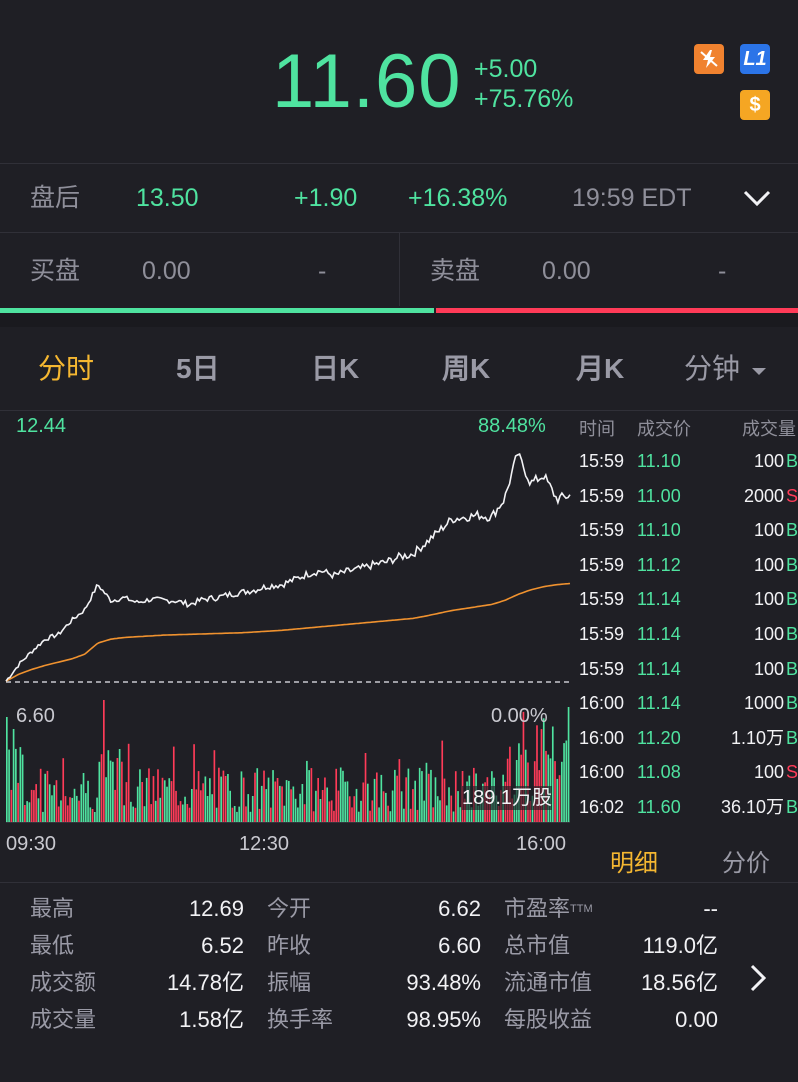  What do you see at coordinates (687, 739) in the screenshot?
I see `trade-row: 16:00 11.20 1.10万 B` at bounding box center [687, 739].